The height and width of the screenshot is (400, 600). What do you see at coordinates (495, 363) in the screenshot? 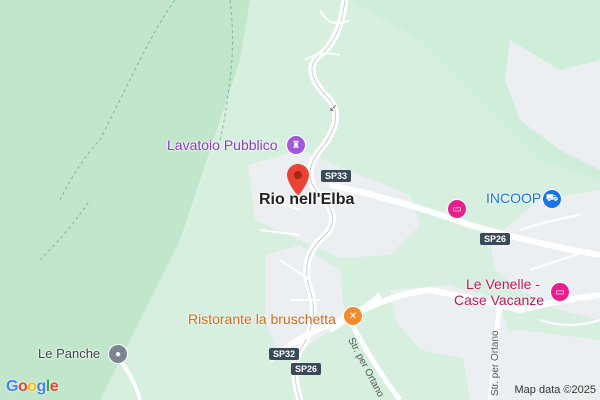
I see `street-label-ortano-2: Str. per Ortano` at bounding box center [495, 363].